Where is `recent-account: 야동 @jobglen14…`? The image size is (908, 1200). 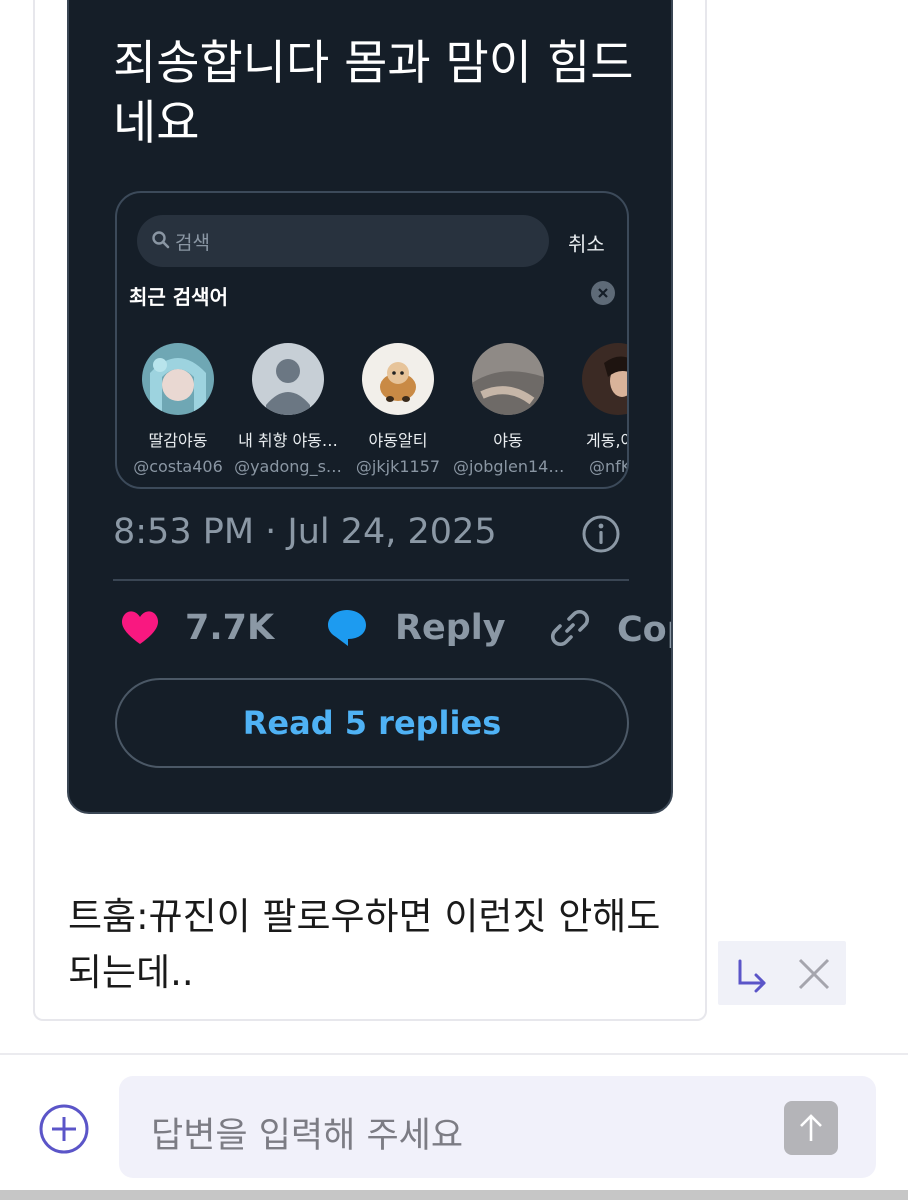
recent-account: 야동 @jobglen14… is located at coordinates (508, 409).